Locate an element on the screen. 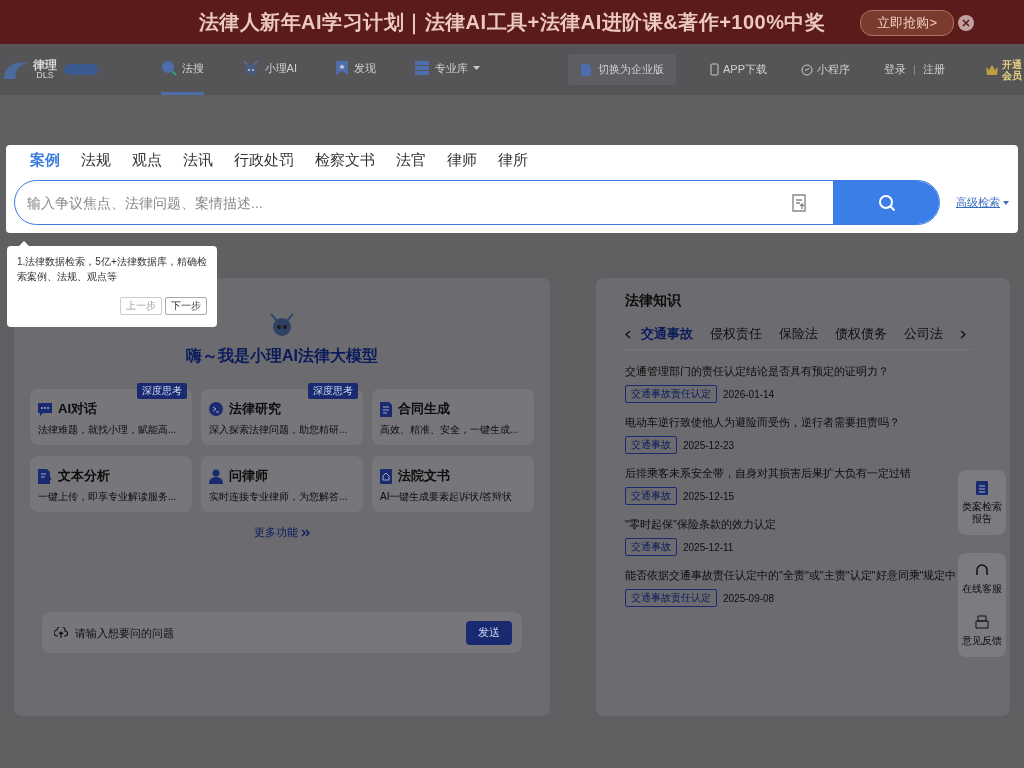  article-link: 后排乘客未系安全带，自身对其损害后果扩大负有一定过错 is located at coordinates (768, 473).